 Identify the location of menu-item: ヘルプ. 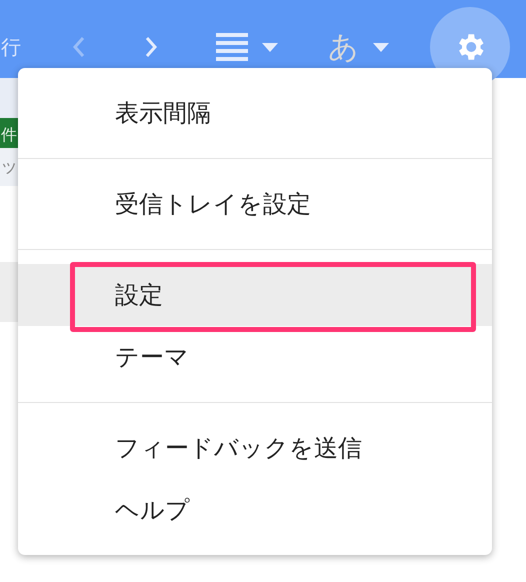
(255, 510).